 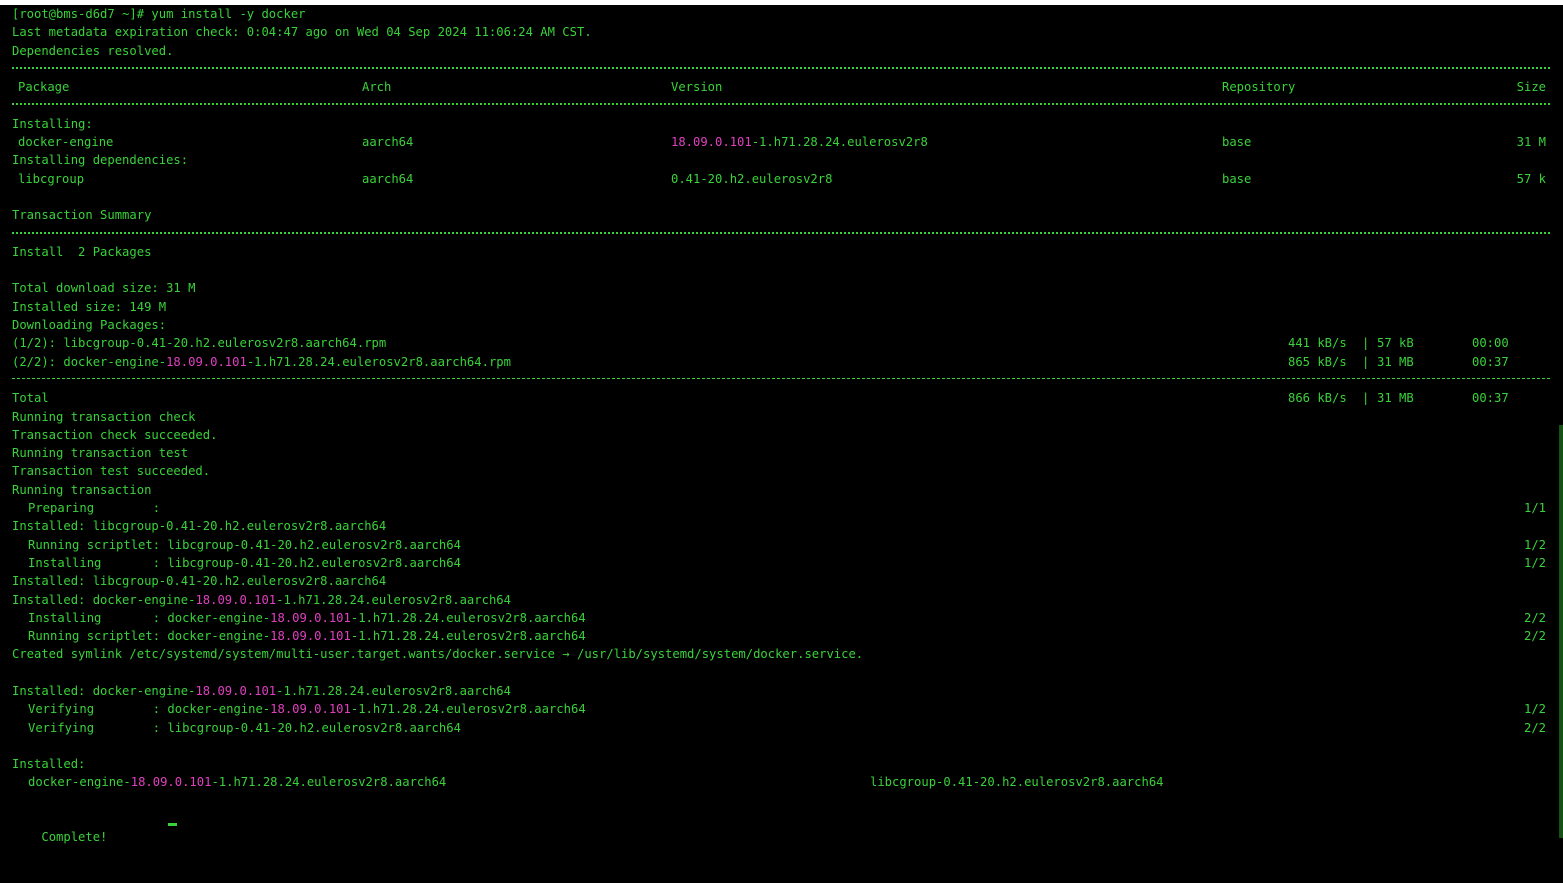 I want to click on row-package: libcgroup, so click(x=51, y=178).